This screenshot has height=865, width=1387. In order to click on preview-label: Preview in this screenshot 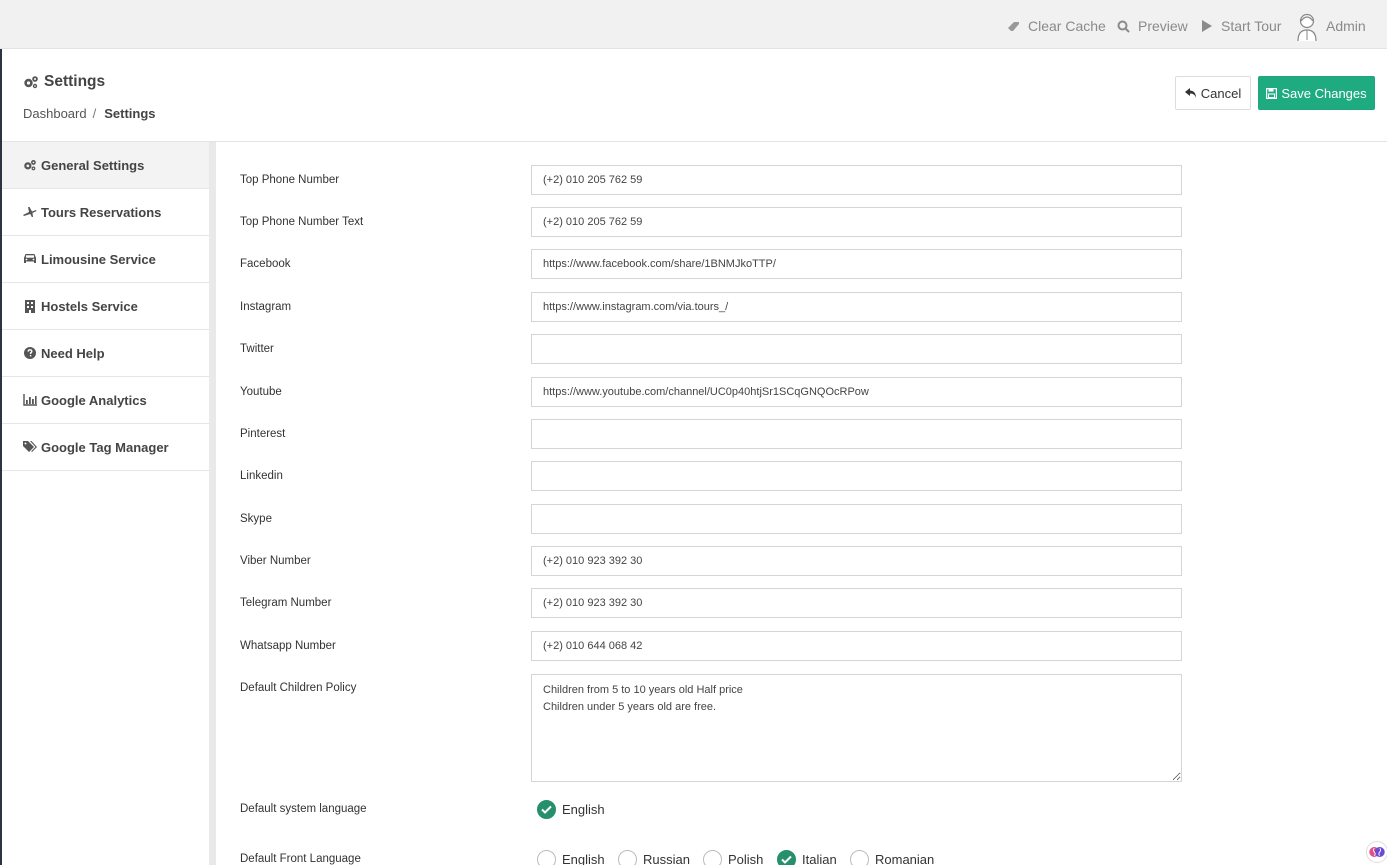, I will do `click(1163, 26)`.